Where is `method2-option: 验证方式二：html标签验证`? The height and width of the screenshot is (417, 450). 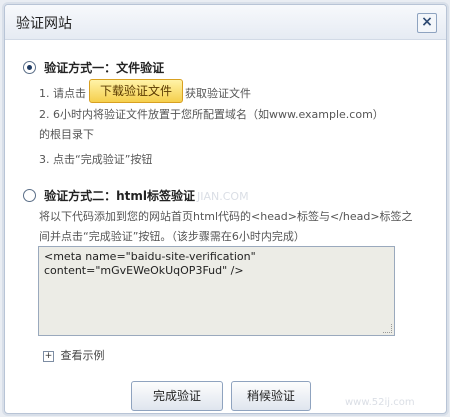
method2-option: 验证方式二：html标签验证 is located at coordinates (109, 194).